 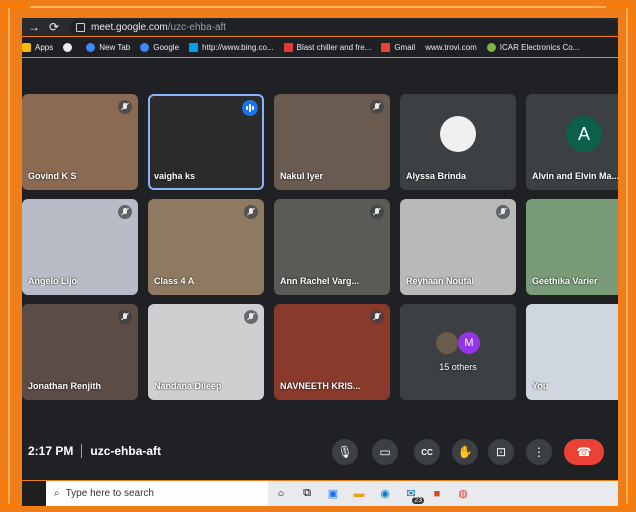 I want to click on bookmark-apps: Apps, so click(x=37, y=47).